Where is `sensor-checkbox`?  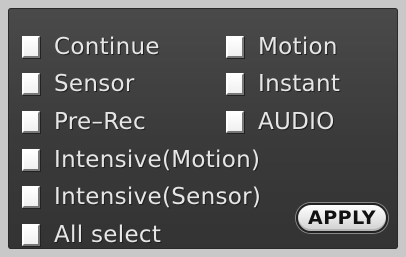
sensor-checkbox is located at coordinates (31, 84).